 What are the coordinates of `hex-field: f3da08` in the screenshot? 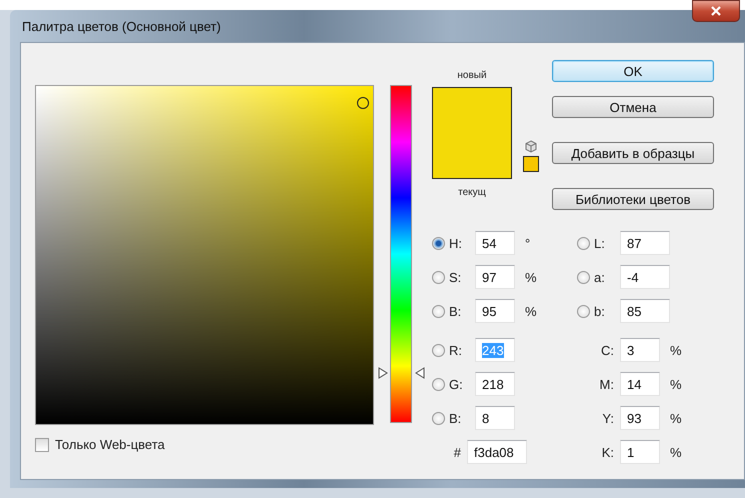 It's located at (497, 452).